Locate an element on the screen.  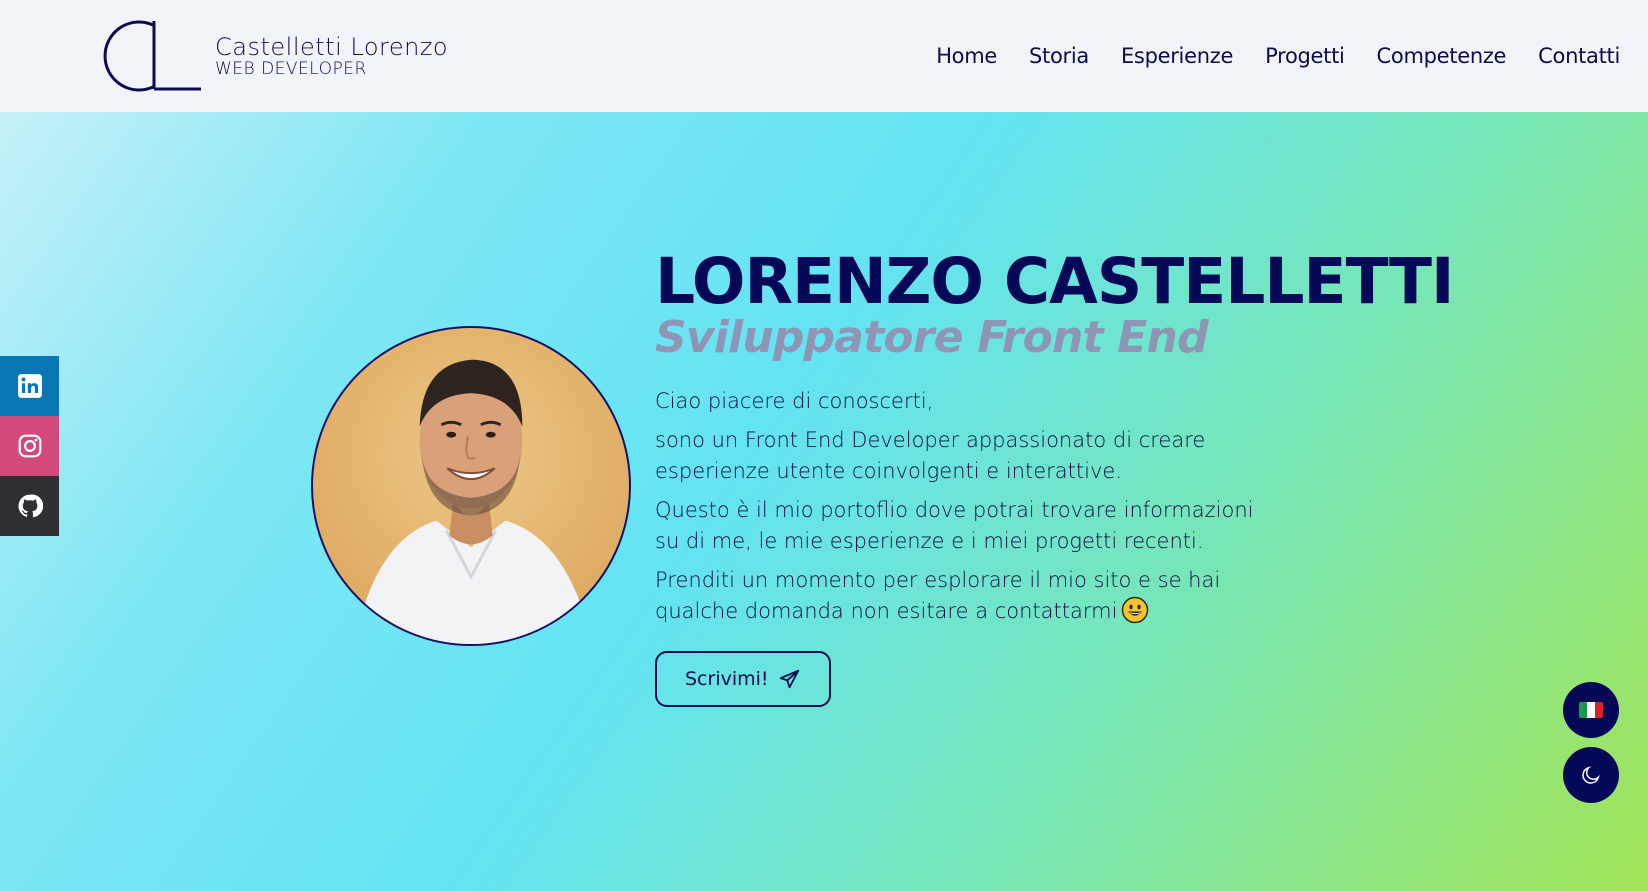
linkedin-link is located at coordinates (29, 386).